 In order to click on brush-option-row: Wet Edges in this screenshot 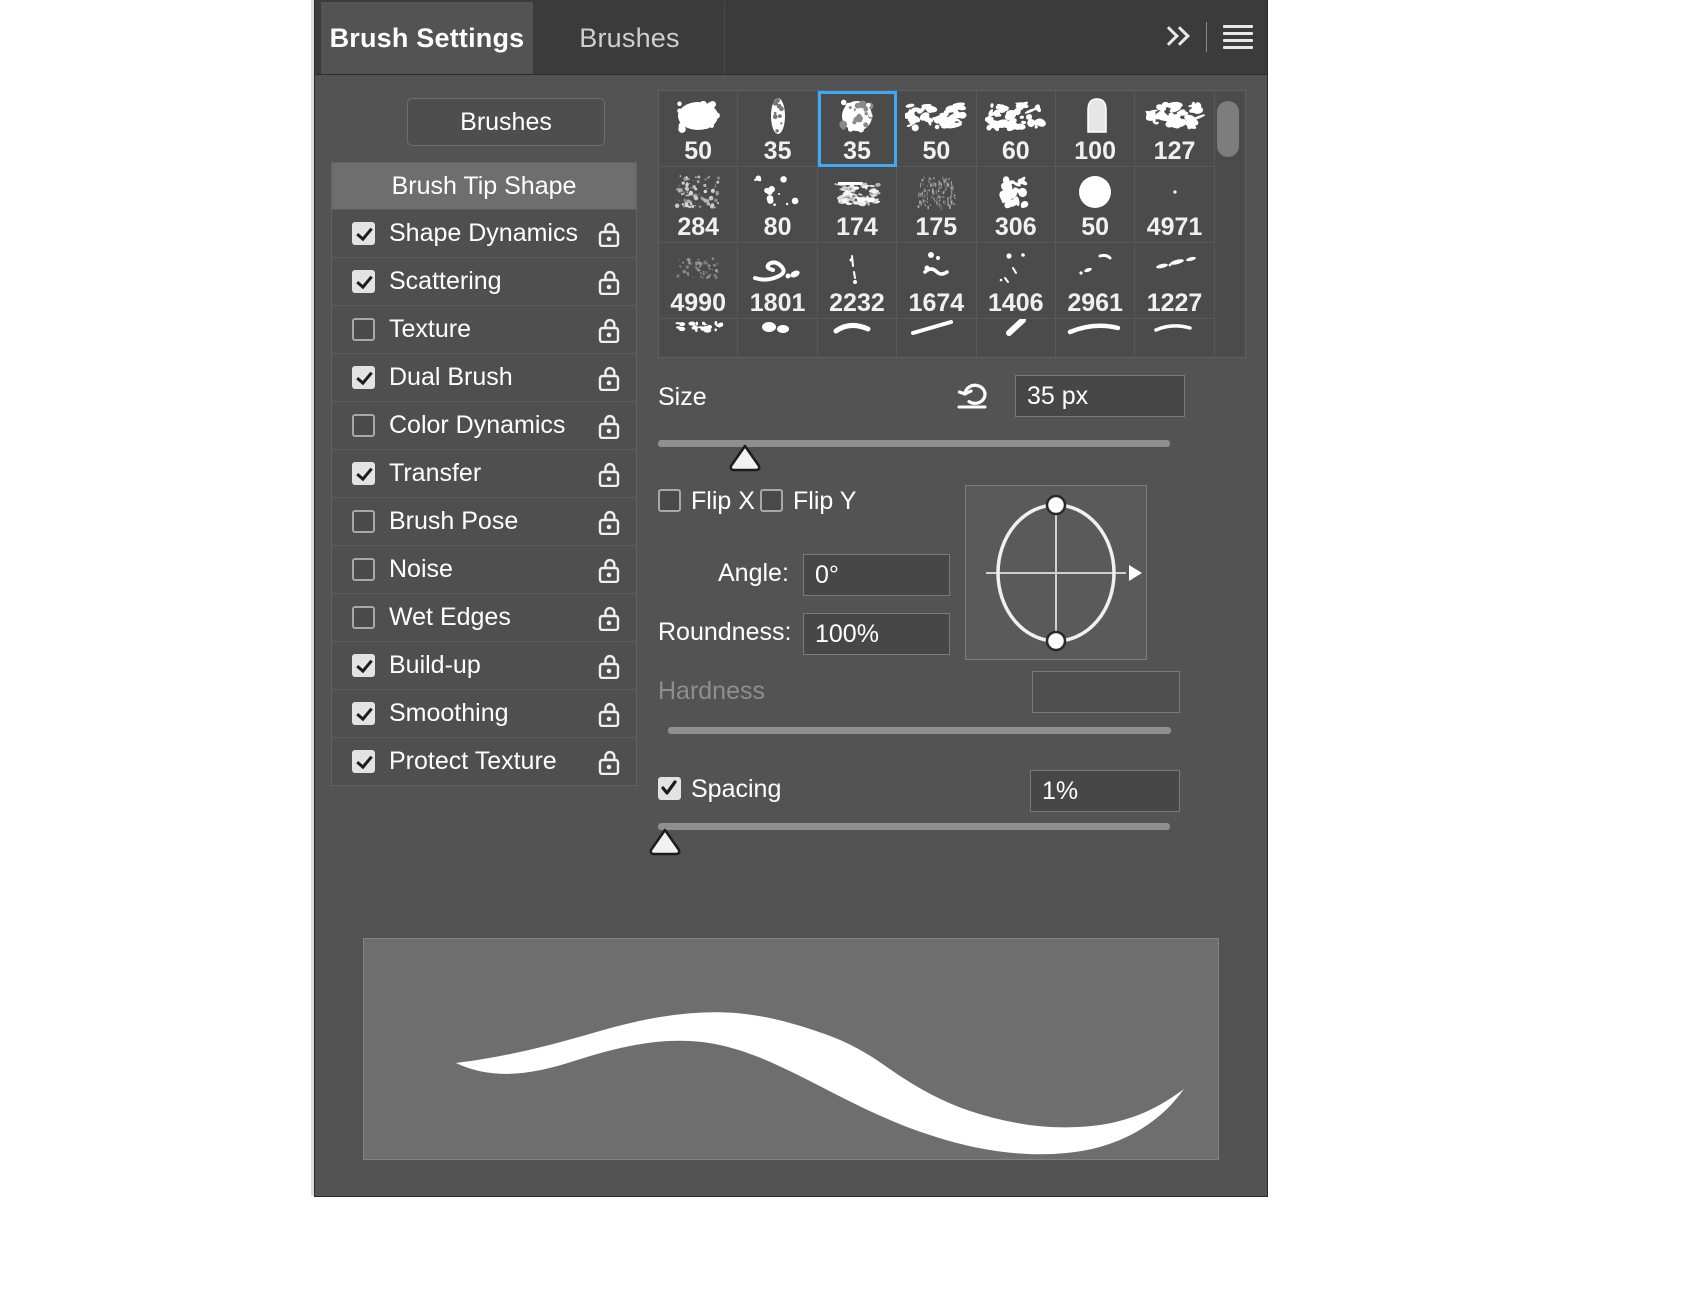, I will do `click(484, 618)`.